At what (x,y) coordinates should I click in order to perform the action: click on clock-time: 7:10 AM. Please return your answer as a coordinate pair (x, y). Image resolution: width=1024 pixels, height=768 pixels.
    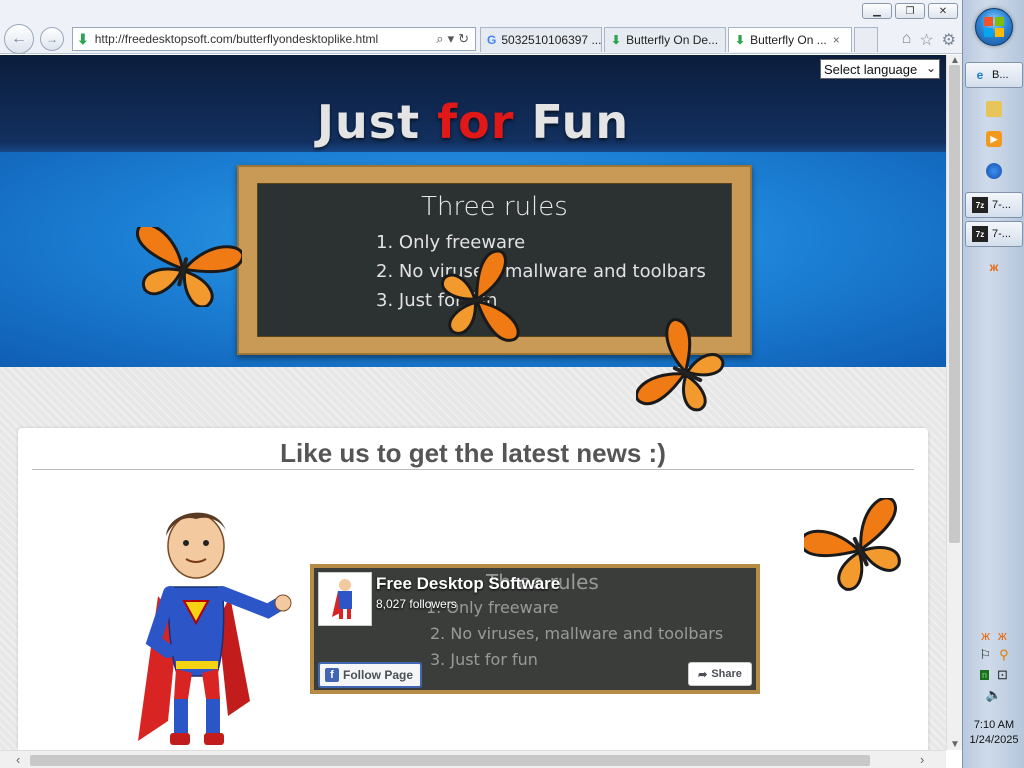
    Looking at the image, I should click on (994, 725).